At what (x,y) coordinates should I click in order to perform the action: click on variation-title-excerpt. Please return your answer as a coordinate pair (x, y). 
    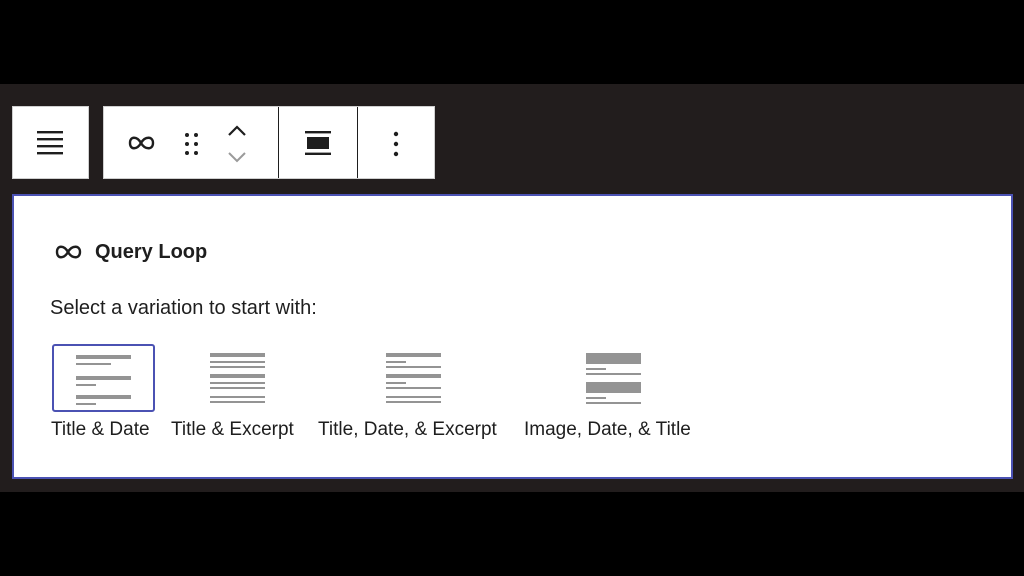
    Looking at the image, I should click on (238, 378).